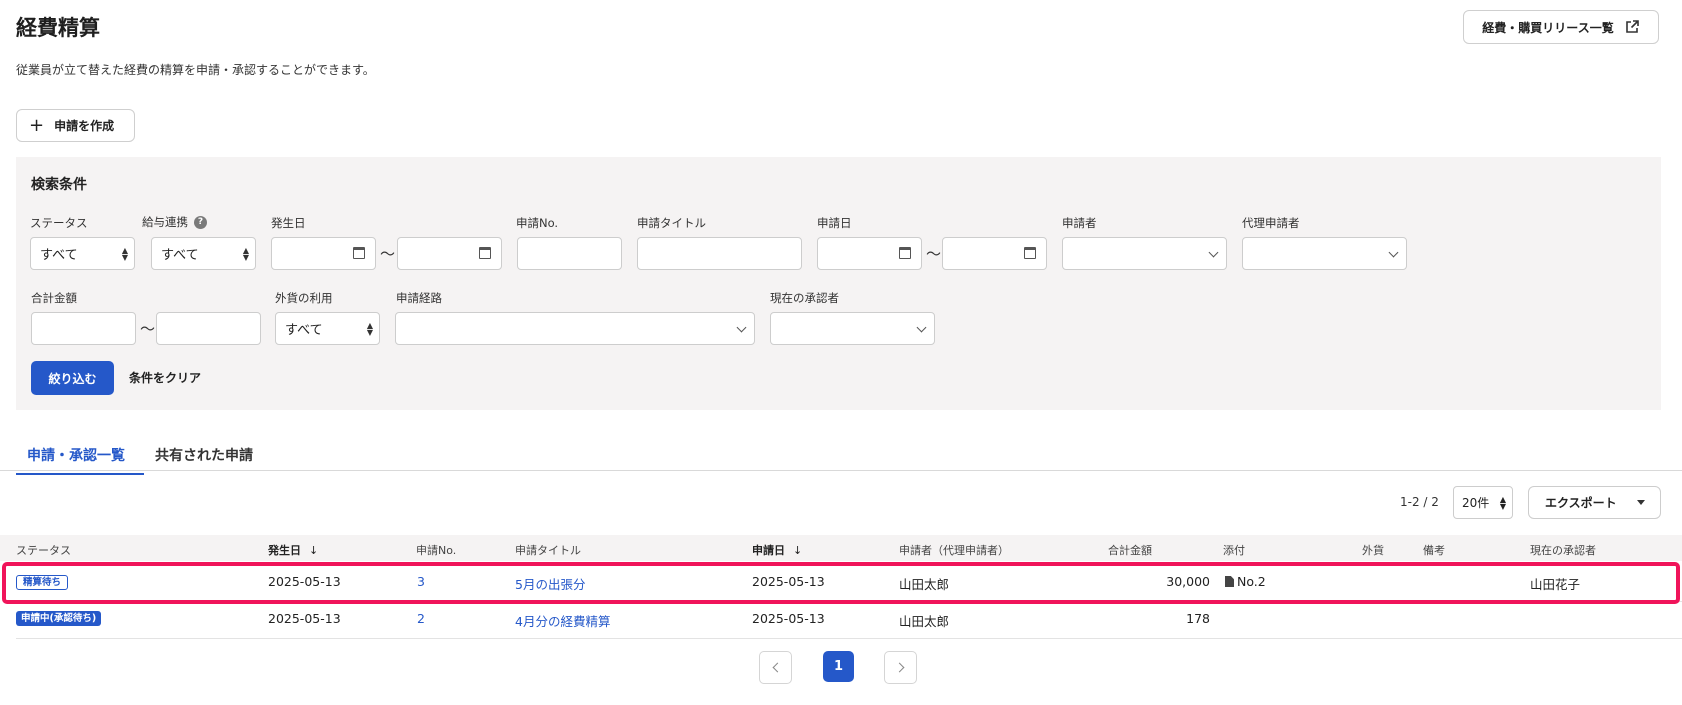  Describe the element at coordinates (804, 298) in the screenshot. I see `current-approver-label: 現在の承認者` at that location.